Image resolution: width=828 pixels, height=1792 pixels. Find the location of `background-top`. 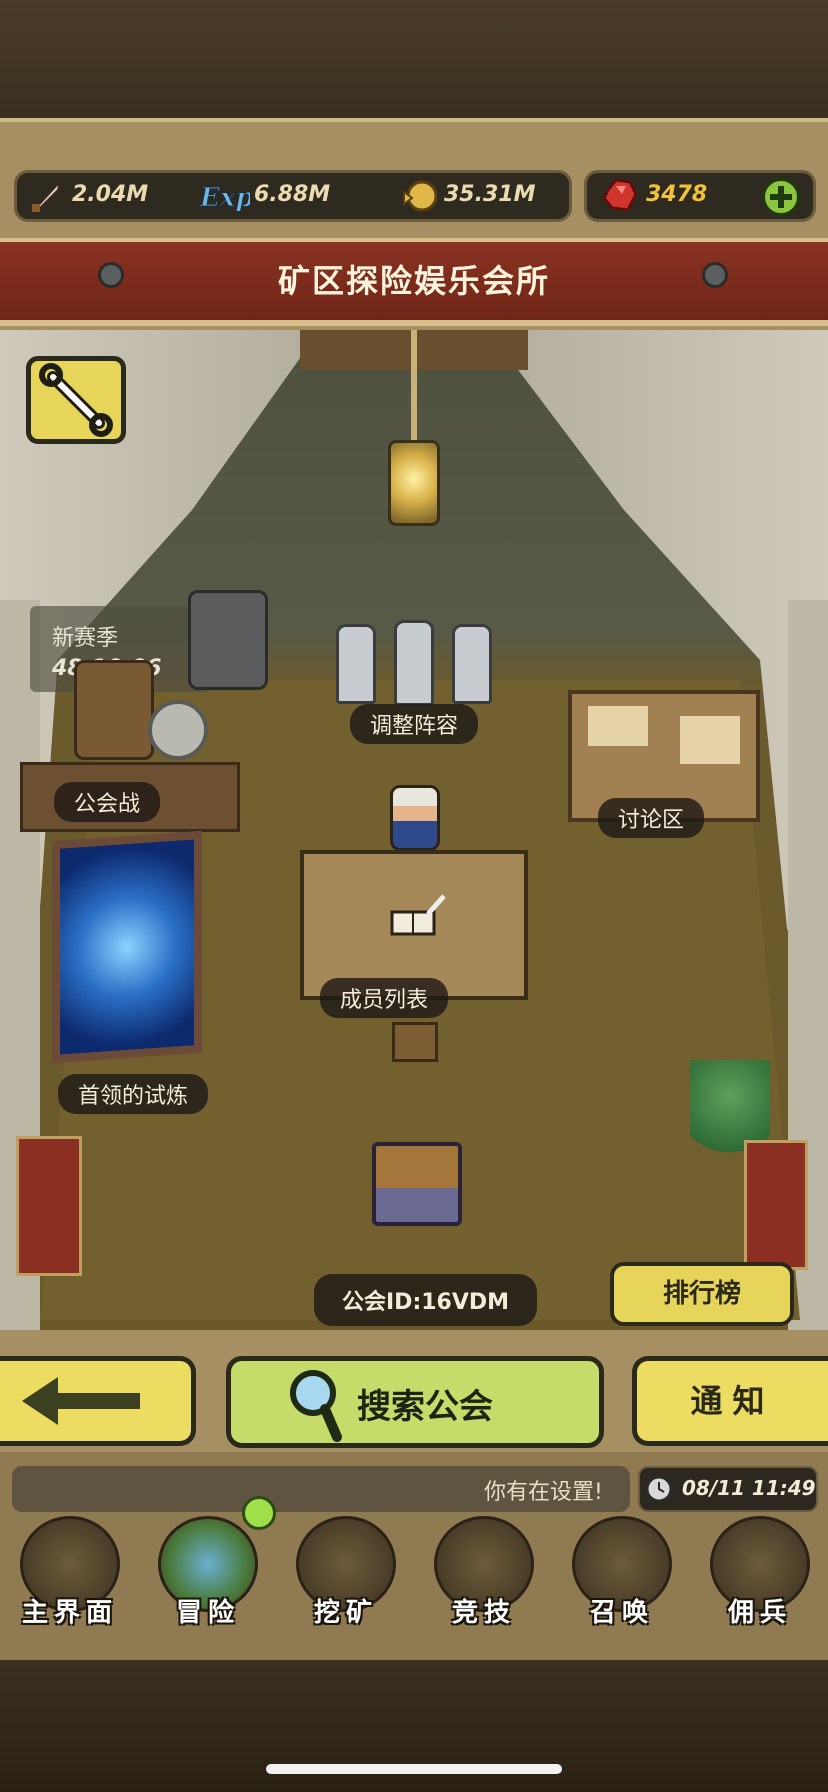

background-top is located at coordinates (414, 60).